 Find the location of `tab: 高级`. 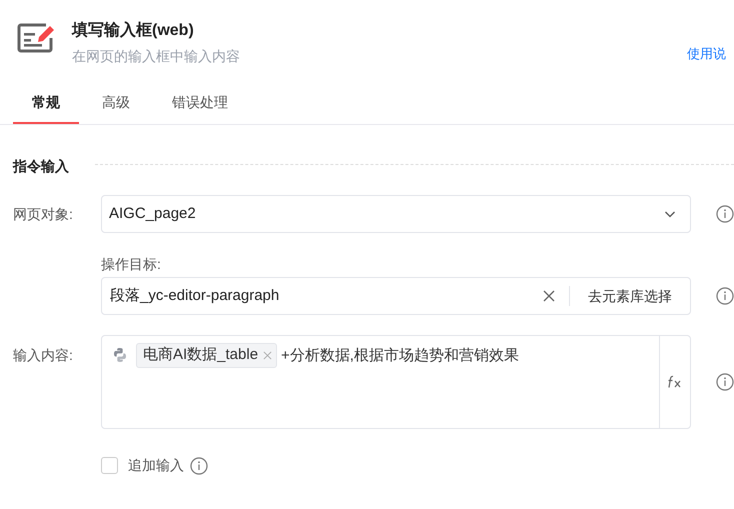

tab: 高级 is located at coordinates (116, 105).